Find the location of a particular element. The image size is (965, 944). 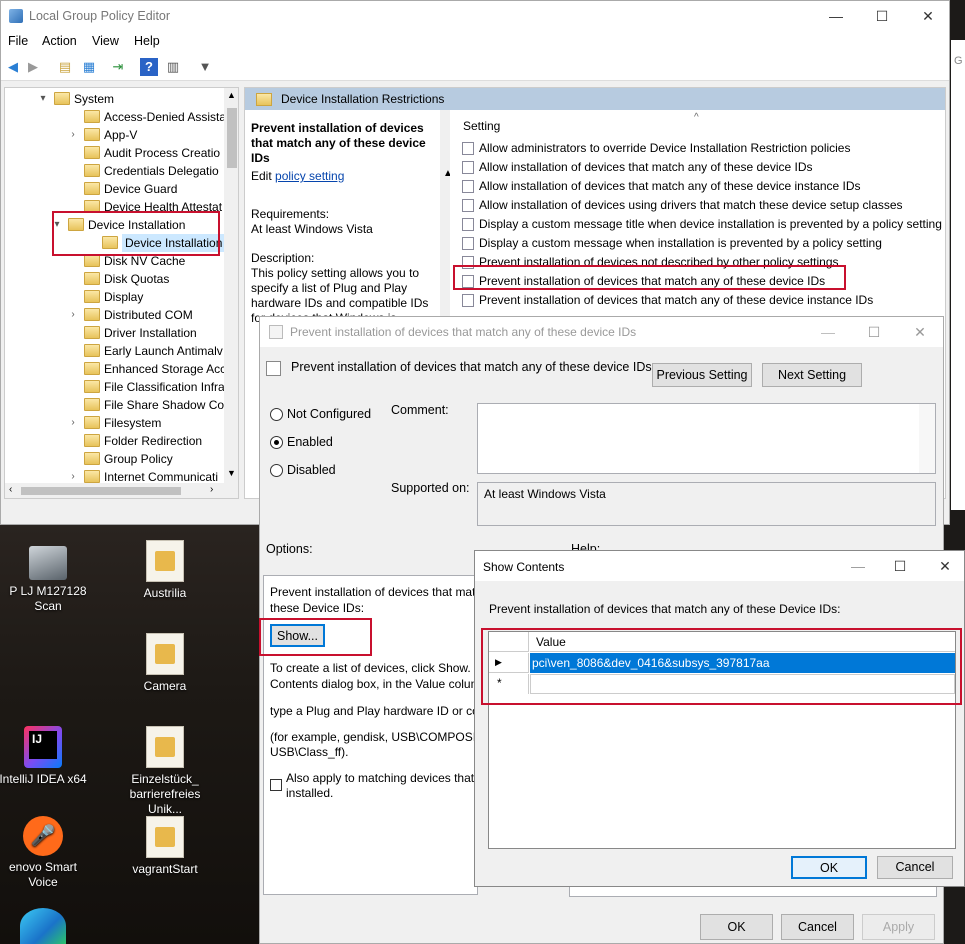

back-arrow-icon: ◀ is located at coordinates (13, 67).